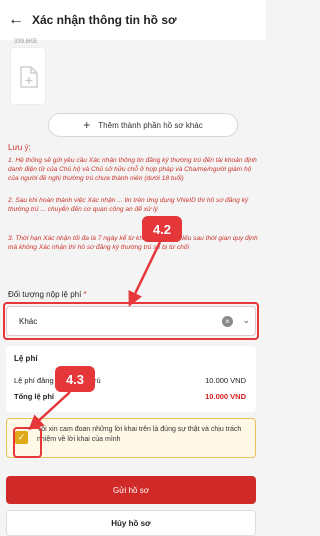  I want to click on fee-heading: Lệ phí, so click(26, 358).